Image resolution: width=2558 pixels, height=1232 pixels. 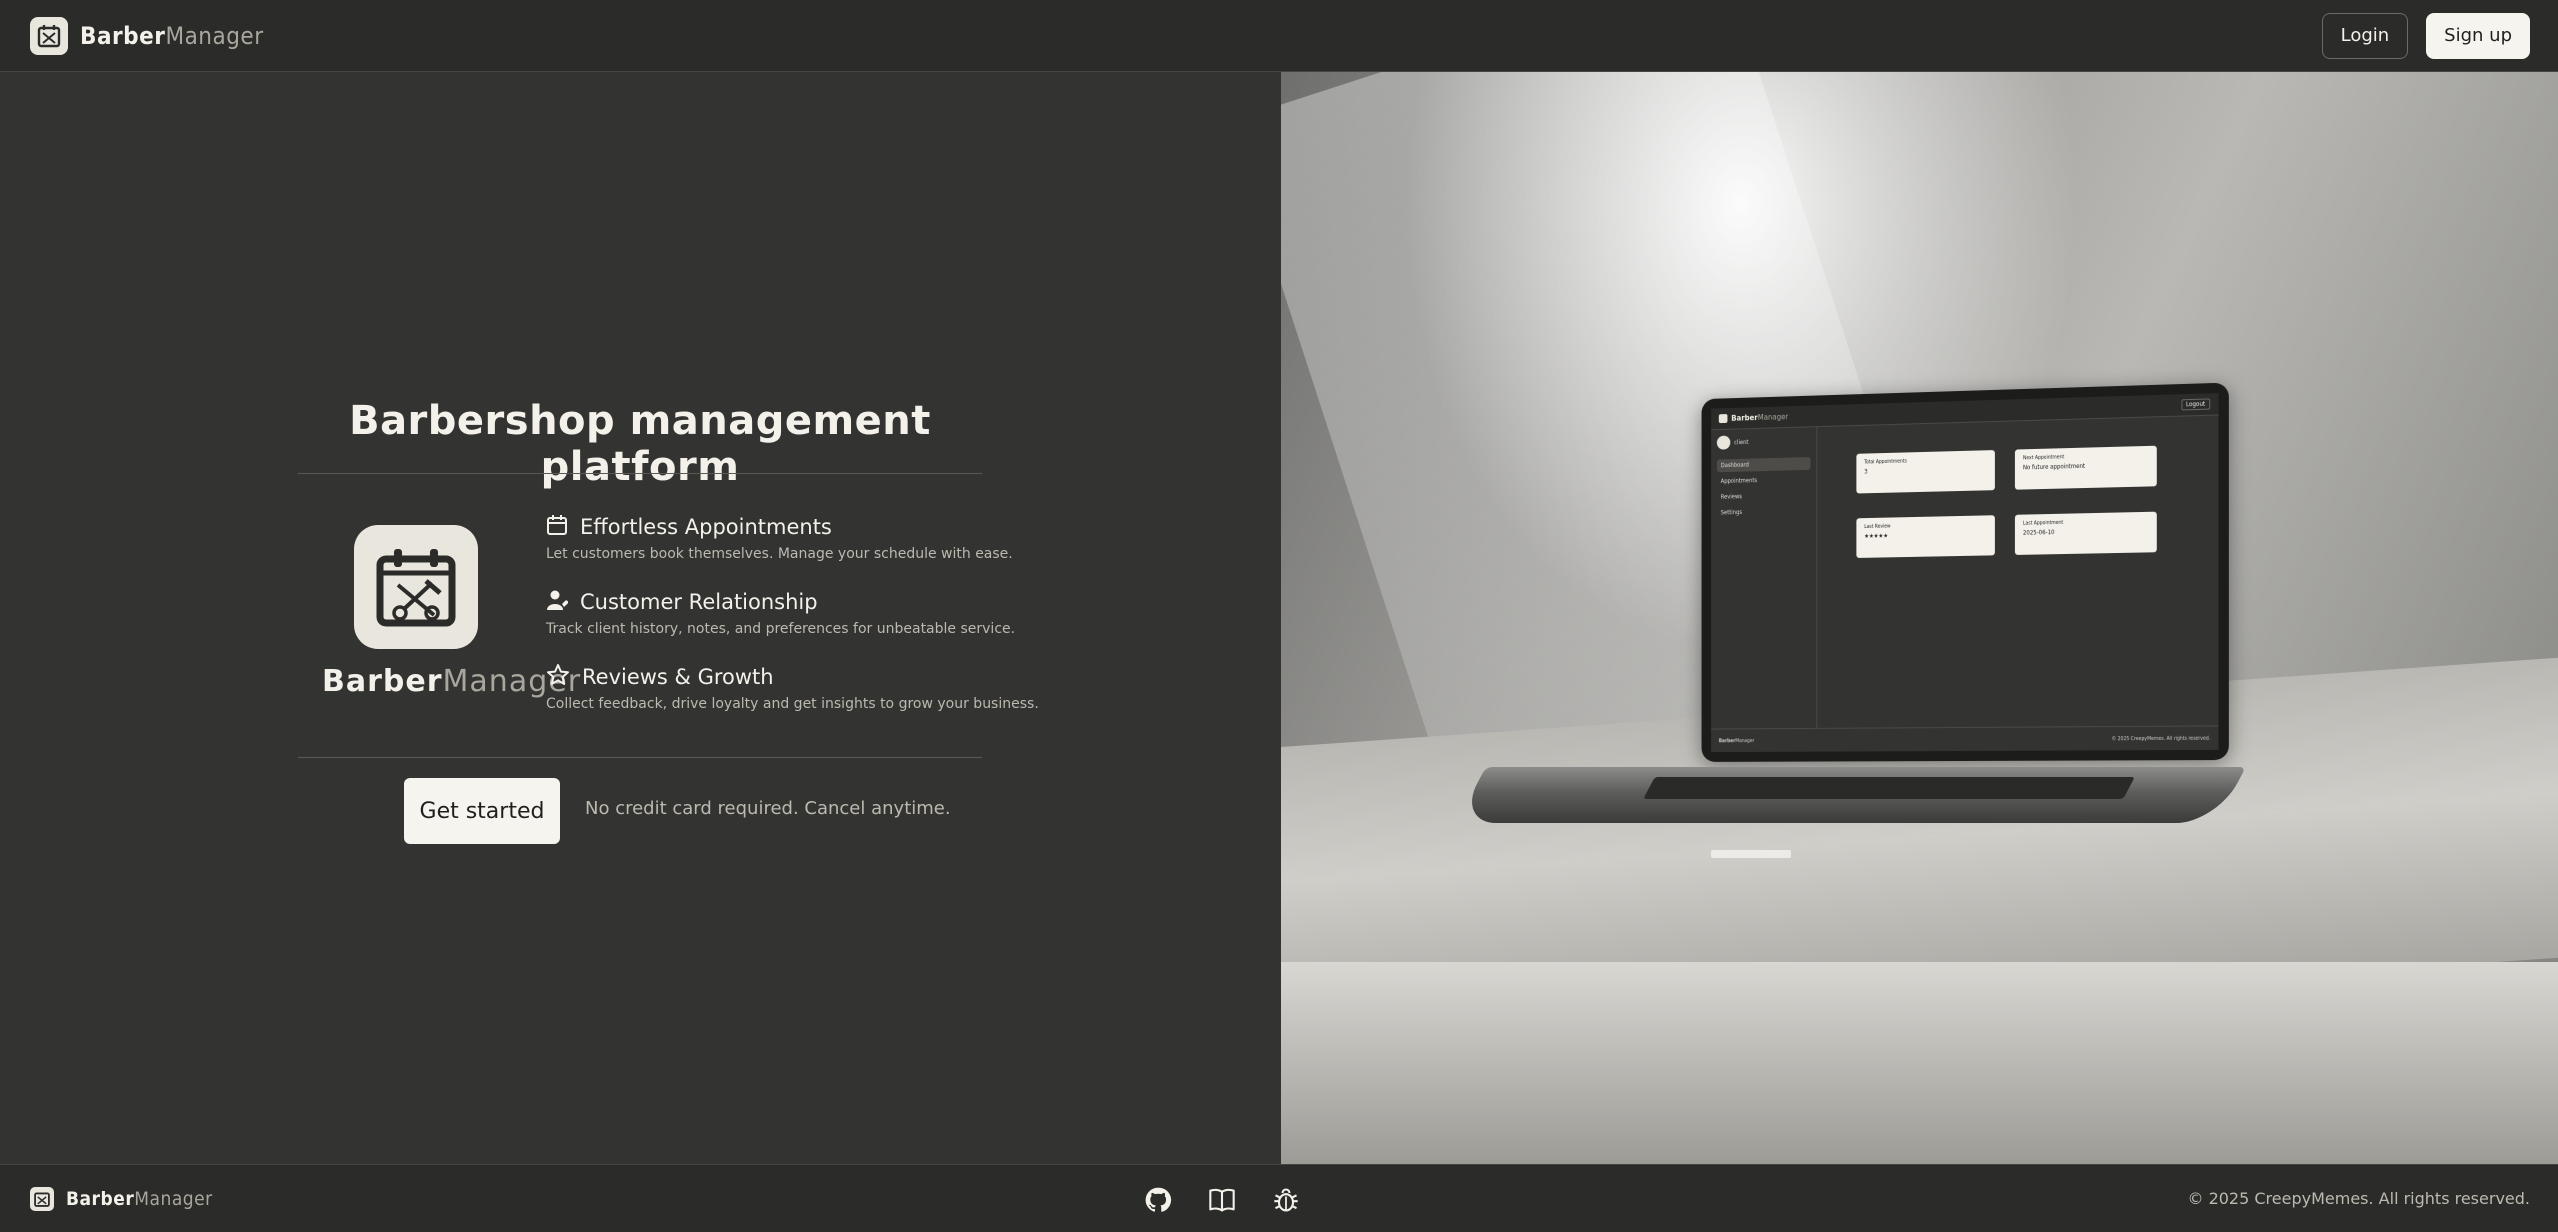 What do you see at coordinates (699, 602) in the screenshot?
I see `feature-title: Customer Relationship` at bounding box center [699, 602].